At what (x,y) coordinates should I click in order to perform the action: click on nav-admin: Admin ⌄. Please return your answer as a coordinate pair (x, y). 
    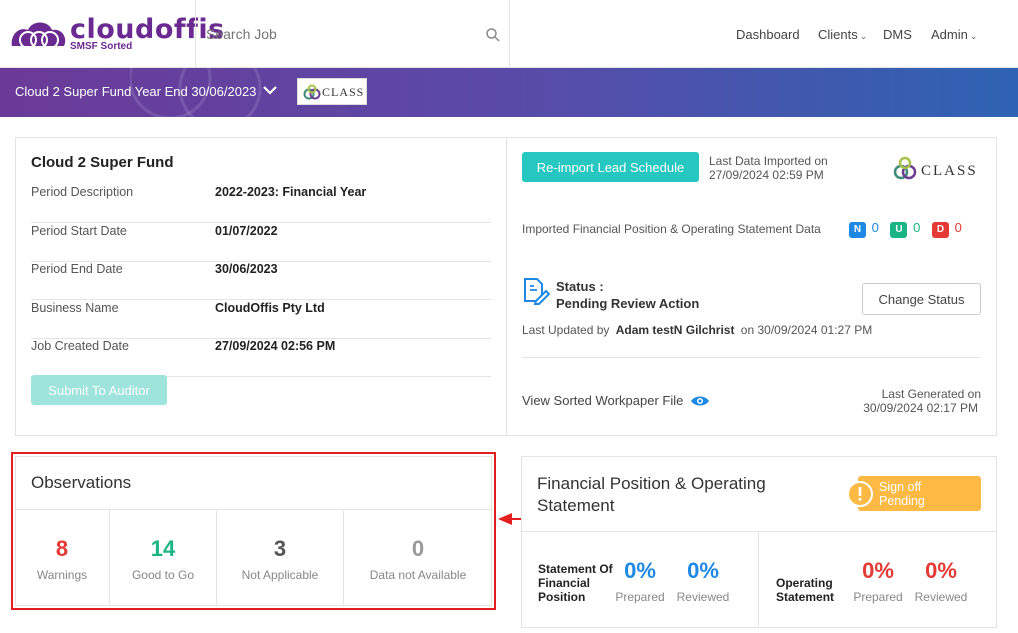
    Looking at the image, I should click on (954, 34).